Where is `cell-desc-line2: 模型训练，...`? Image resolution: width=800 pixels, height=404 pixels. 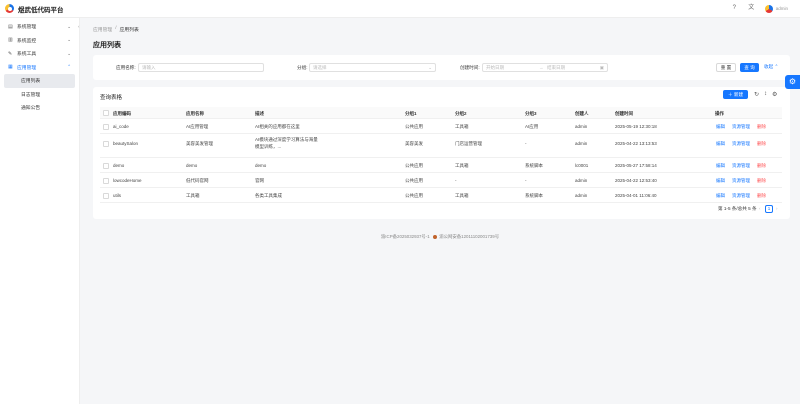 cell-desc-line2: 模型训练，... is located at coordinates (268, 146).